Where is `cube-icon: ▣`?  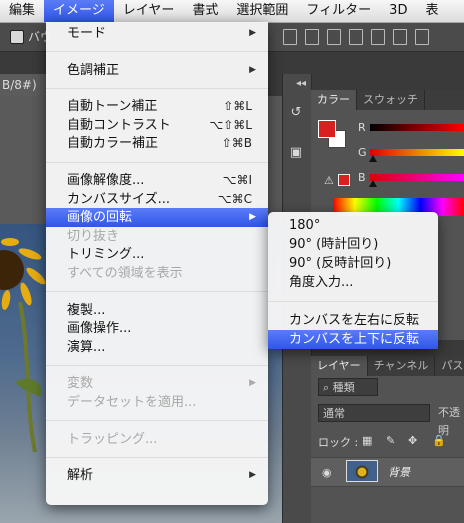
cube-icon: ▣ is located at coordinates (296, 153).